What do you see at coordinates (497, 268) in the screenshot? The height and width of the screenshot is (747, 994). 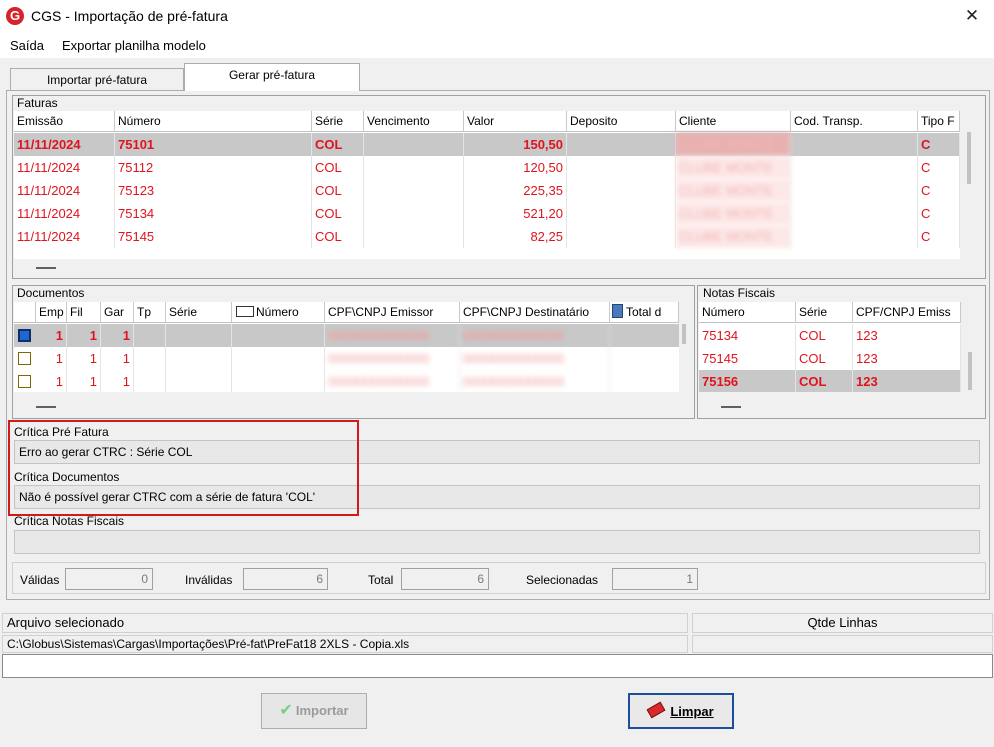 I see `faturas-hscroll` at bounding box center [497, 268].